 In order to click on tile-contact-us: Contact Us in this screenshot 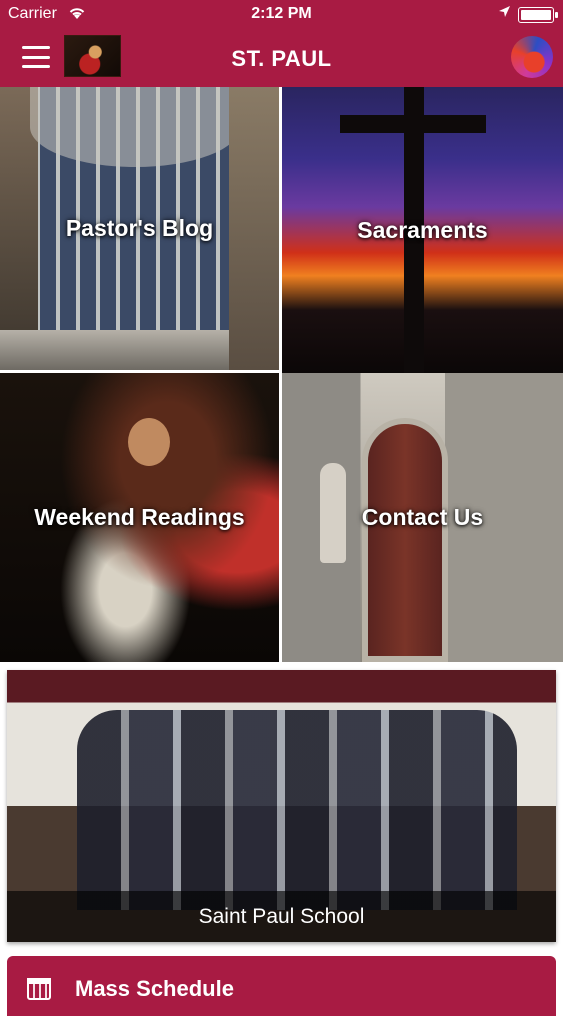, I will do `click(422, 517)`.